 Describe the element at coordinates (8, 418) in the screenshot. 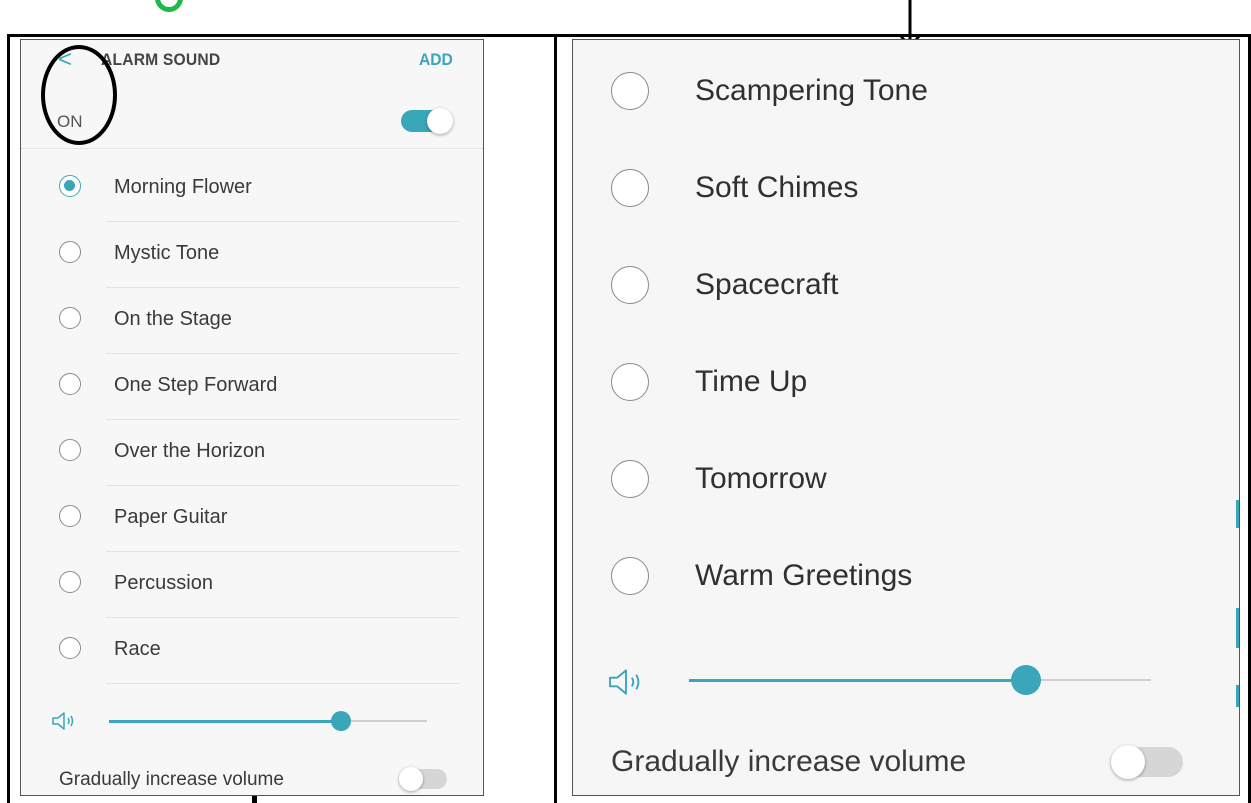

I see `frame-border-left` at that location.